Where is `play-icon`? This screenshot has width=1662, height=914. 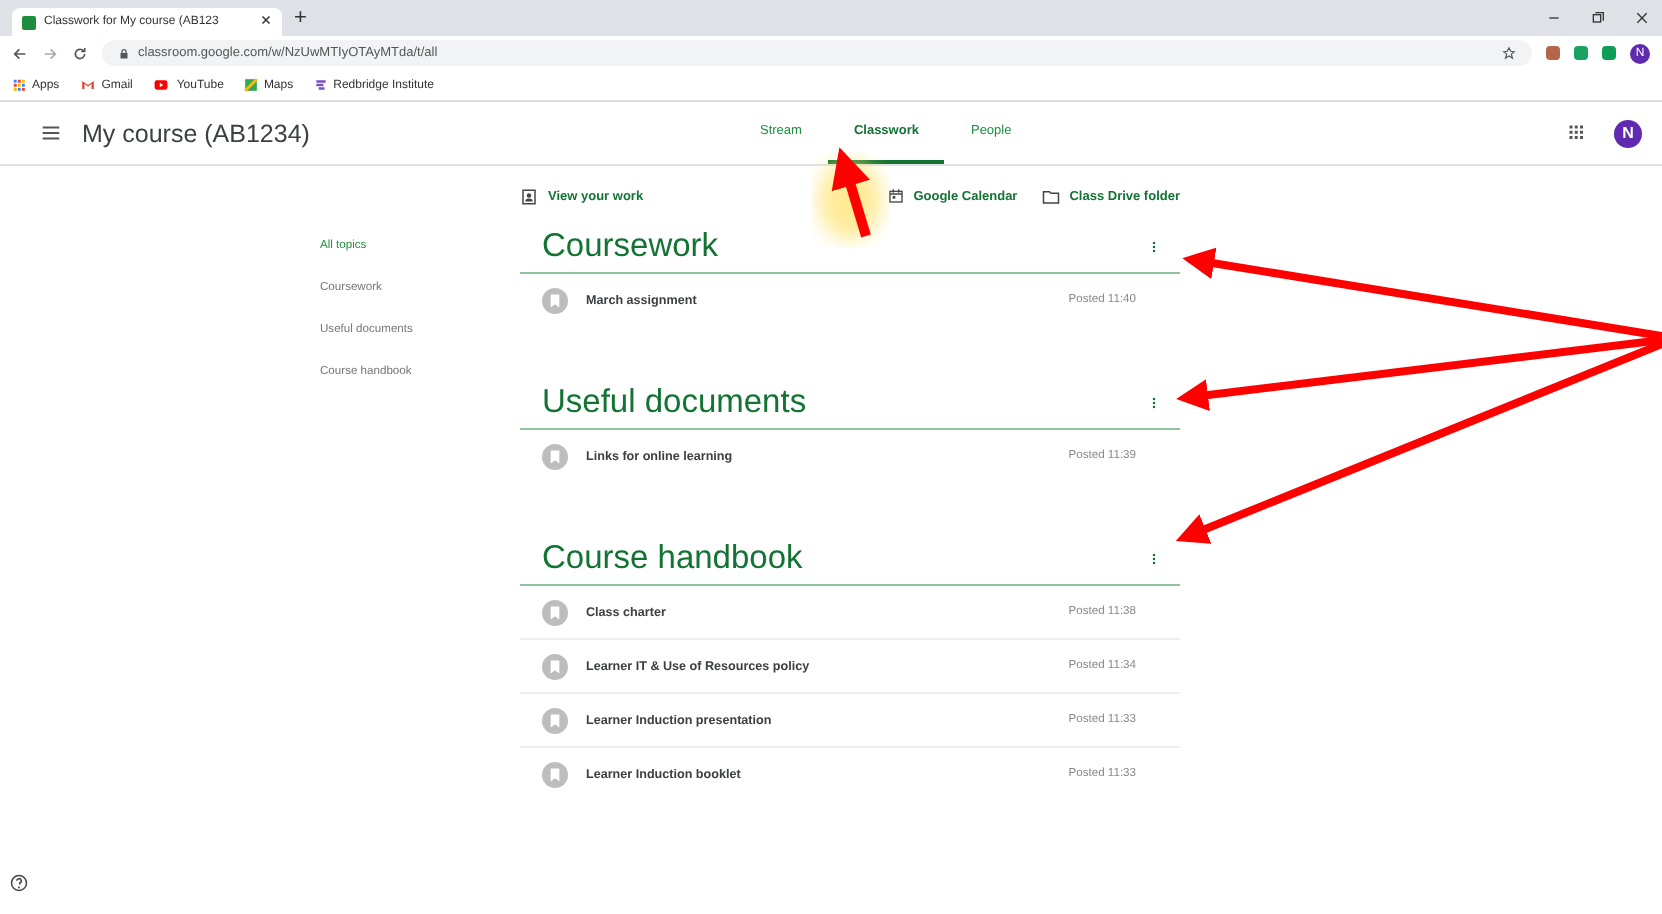
play-icon is located at coordinates (161, 85).